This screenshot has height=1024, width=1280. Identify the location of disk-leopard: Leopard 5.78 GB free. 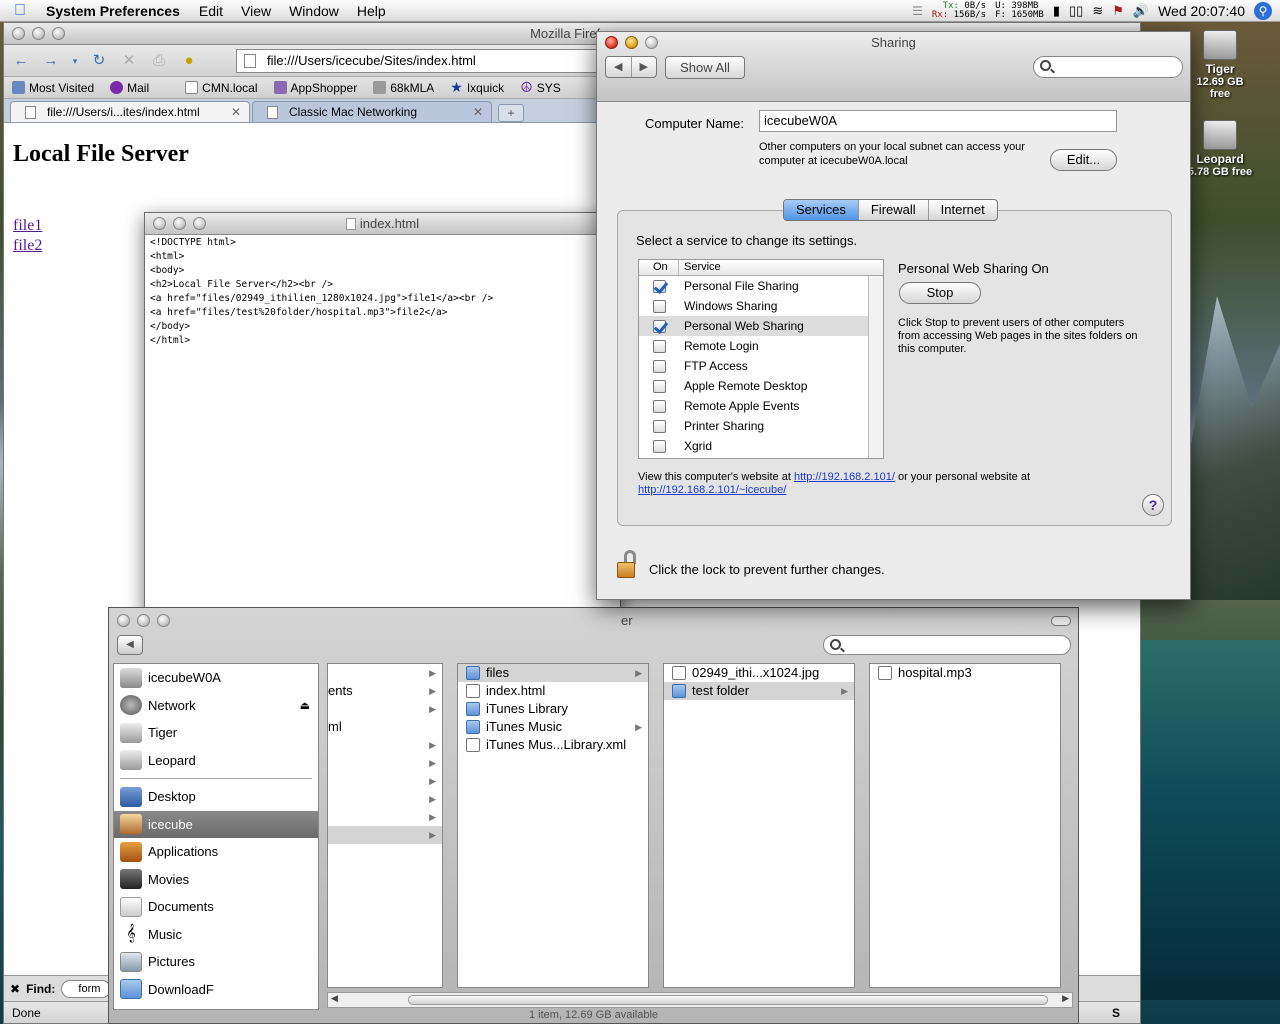
(1220, 149).